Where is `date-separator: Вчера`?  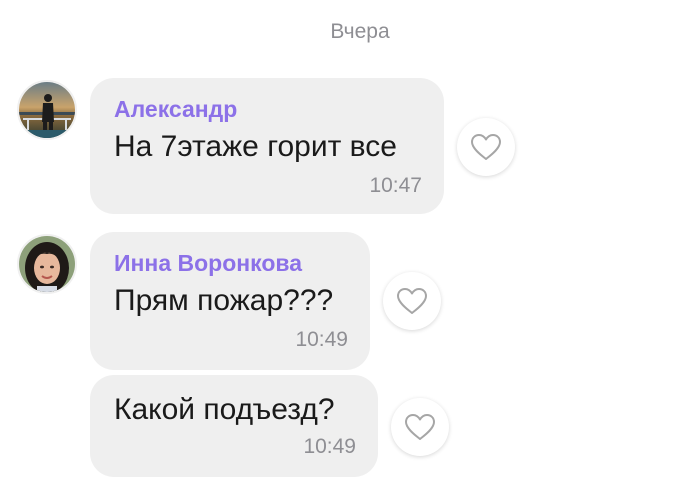 date-separator: Вчера is located at coordinates (338, 32).